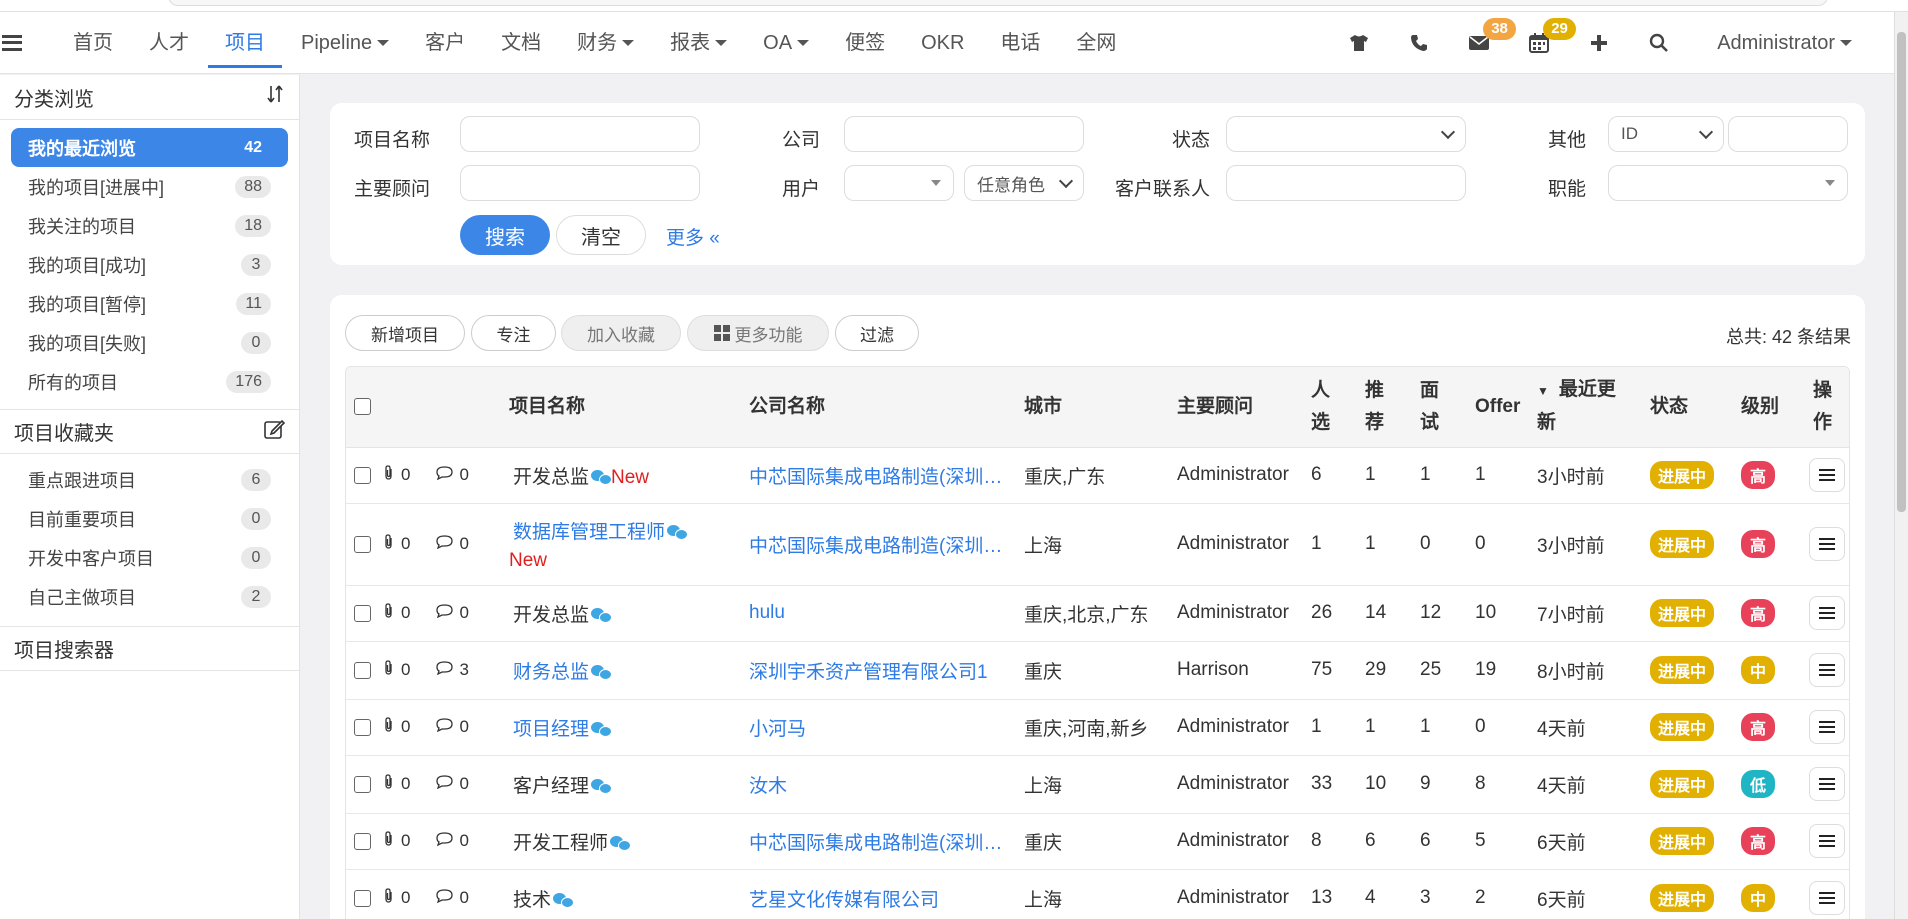 The width and height of the screenshot is (1908, 919). I want to click on company-name: 小河马, so click(878, 727).